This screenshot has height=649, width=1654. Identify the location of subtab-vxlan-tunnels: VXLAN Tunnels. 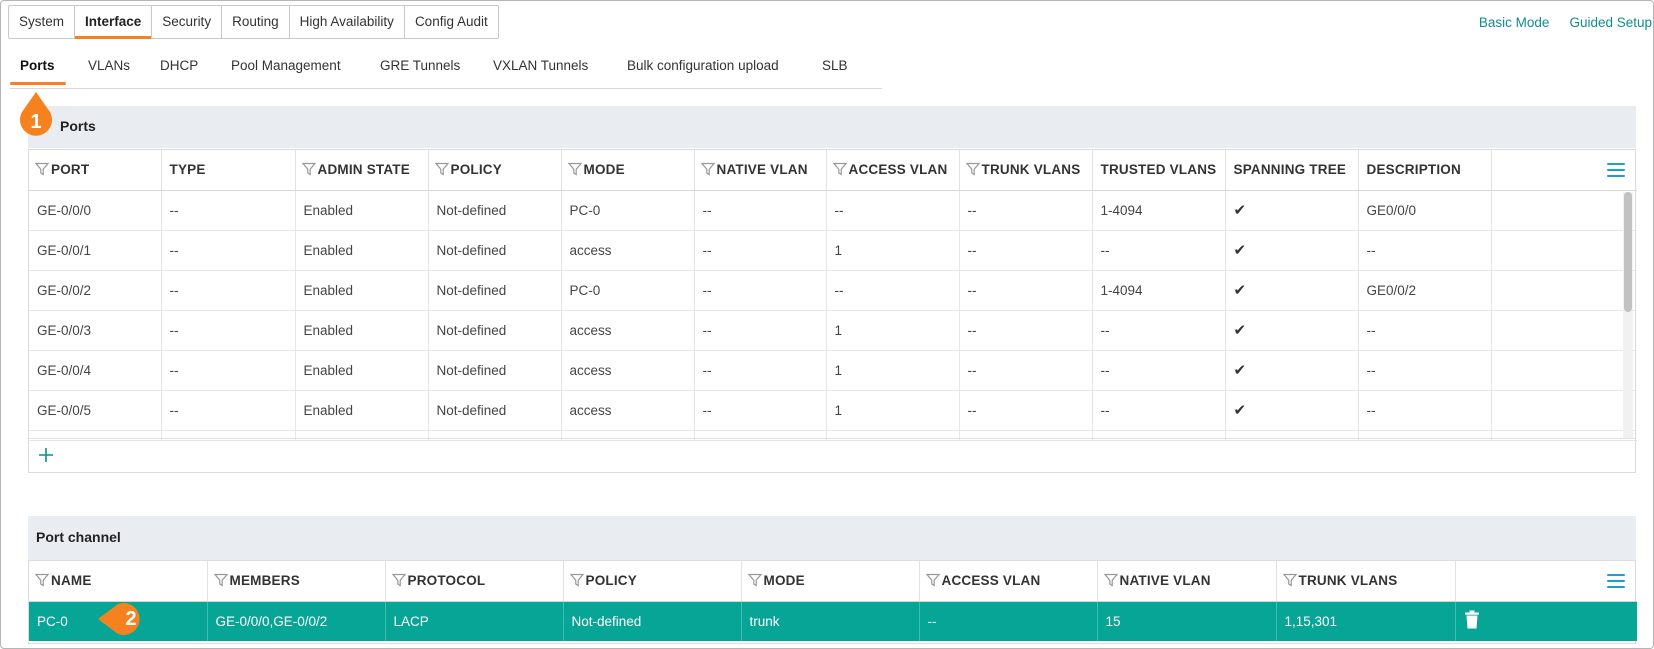
(540, 65).